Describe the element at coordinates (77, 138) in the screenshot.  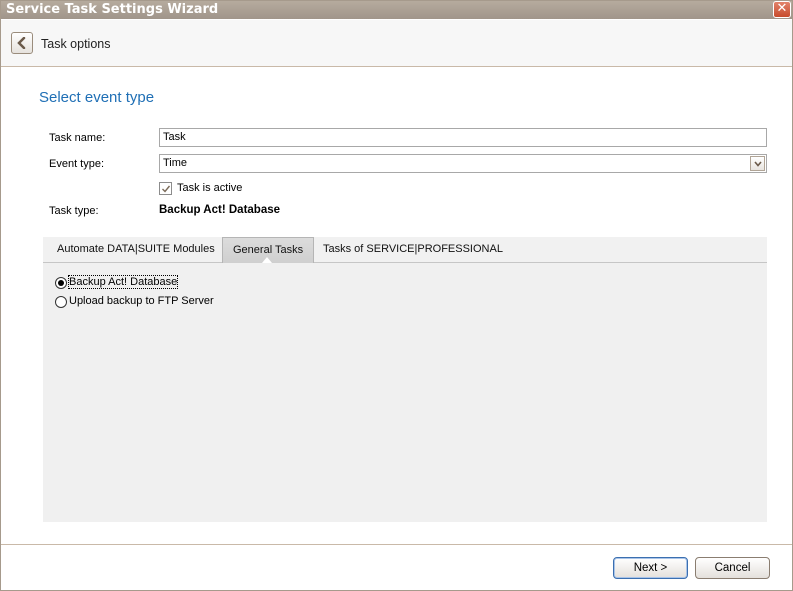
I see `task-name-label: Task name:` at that location.